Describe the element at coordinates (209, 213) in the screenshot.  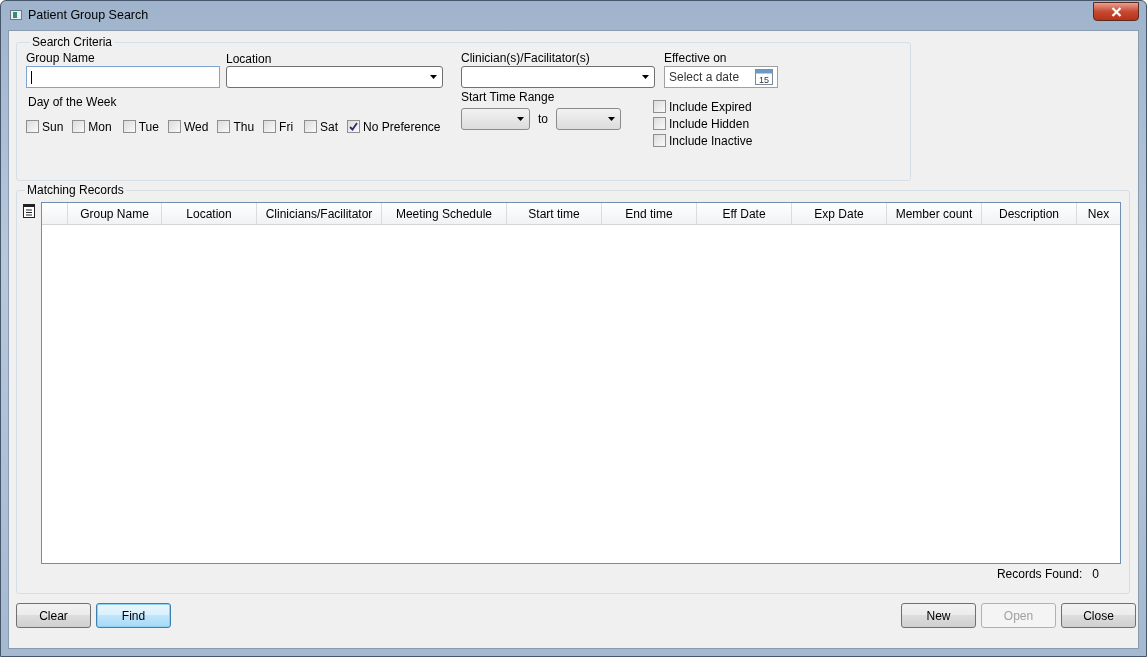
I see `column-header: Location` at that location.